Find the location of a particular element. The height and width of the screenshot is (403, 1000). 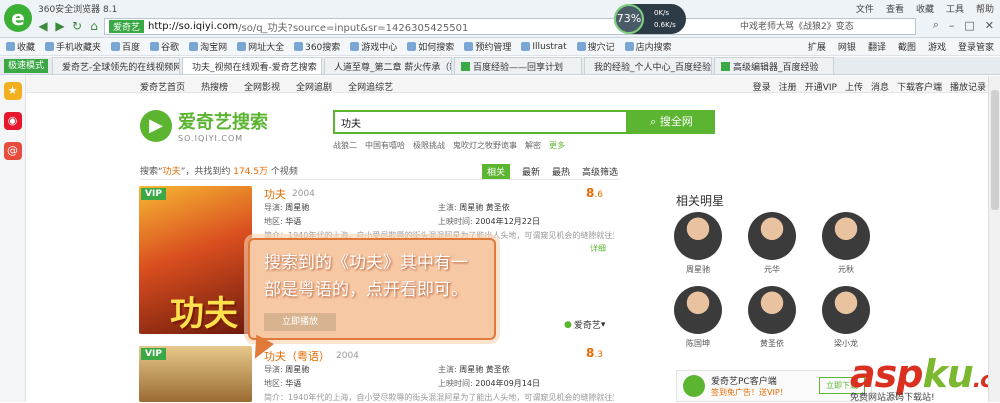

sort-relevant: 相关 is located at coordinates (496, 171).